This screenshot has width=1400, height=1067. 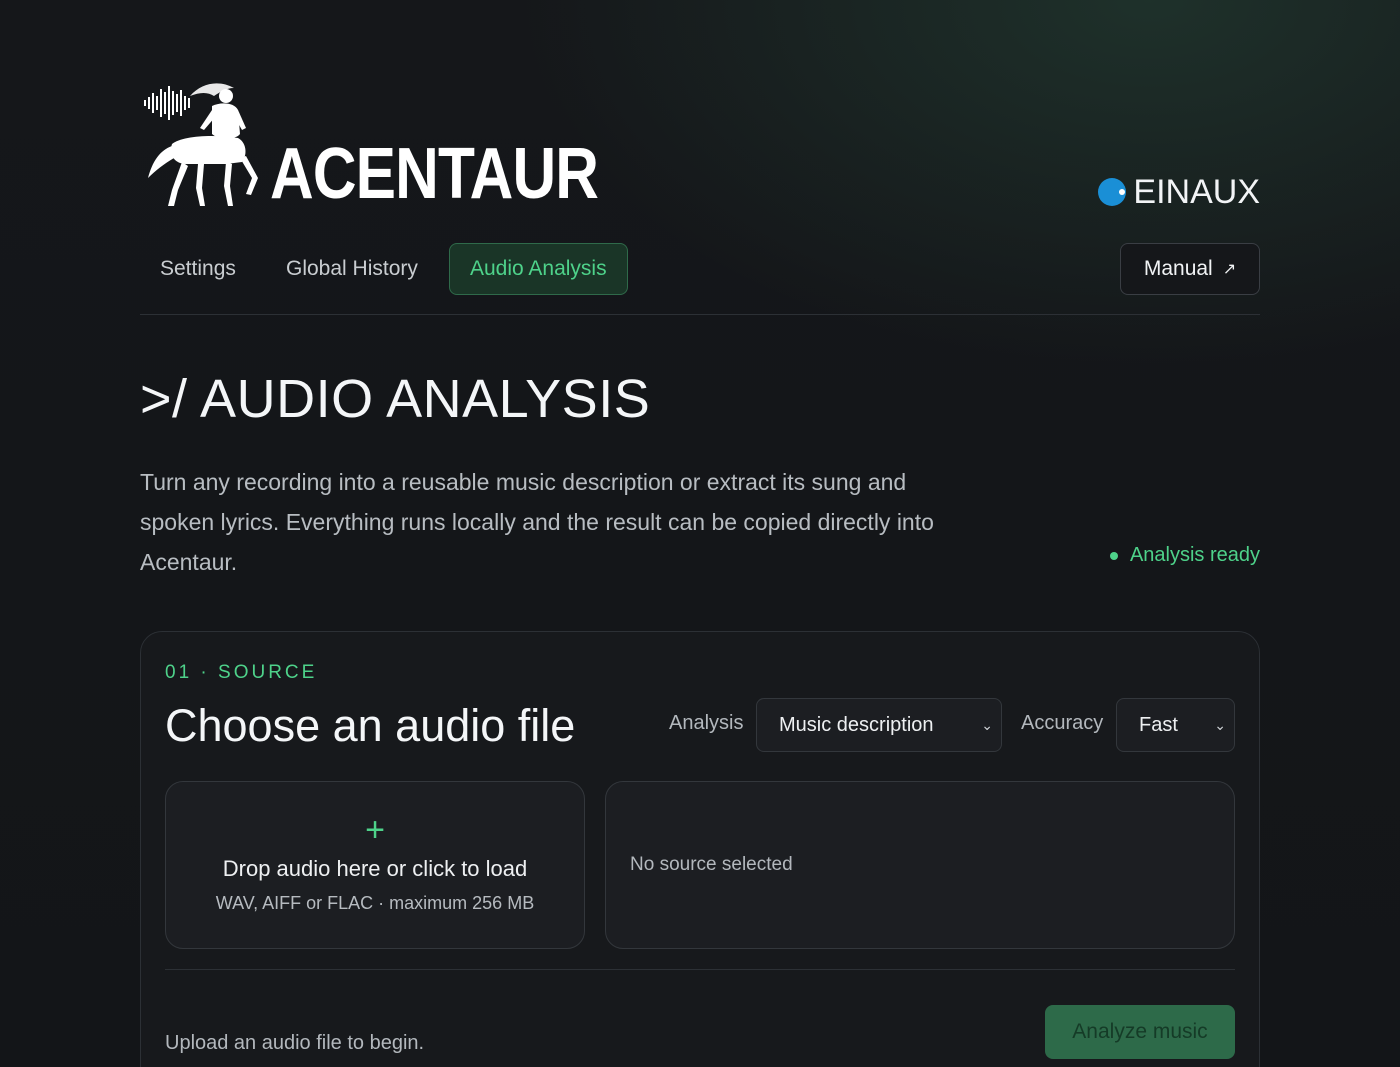 I want to click on manual-button: Manual ↗, so click(x=1190, y=269).